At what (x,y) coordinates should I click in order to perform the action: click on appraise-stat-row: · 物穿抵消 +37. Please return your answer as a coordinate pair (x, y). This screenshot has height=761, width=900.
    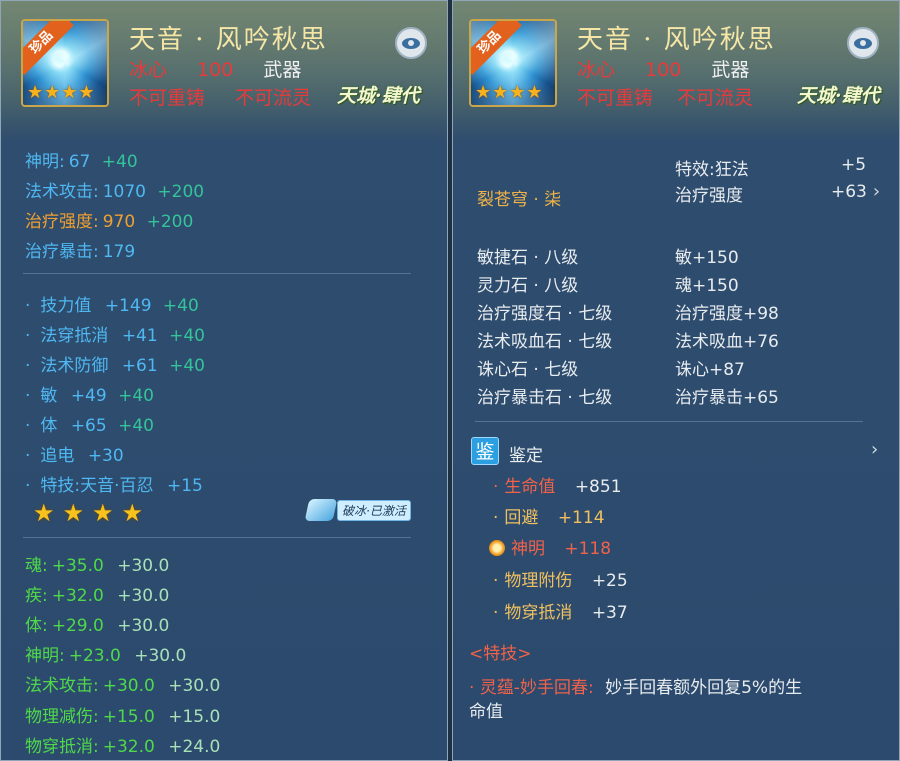
    Looking at the image, I should click on (560, 613).